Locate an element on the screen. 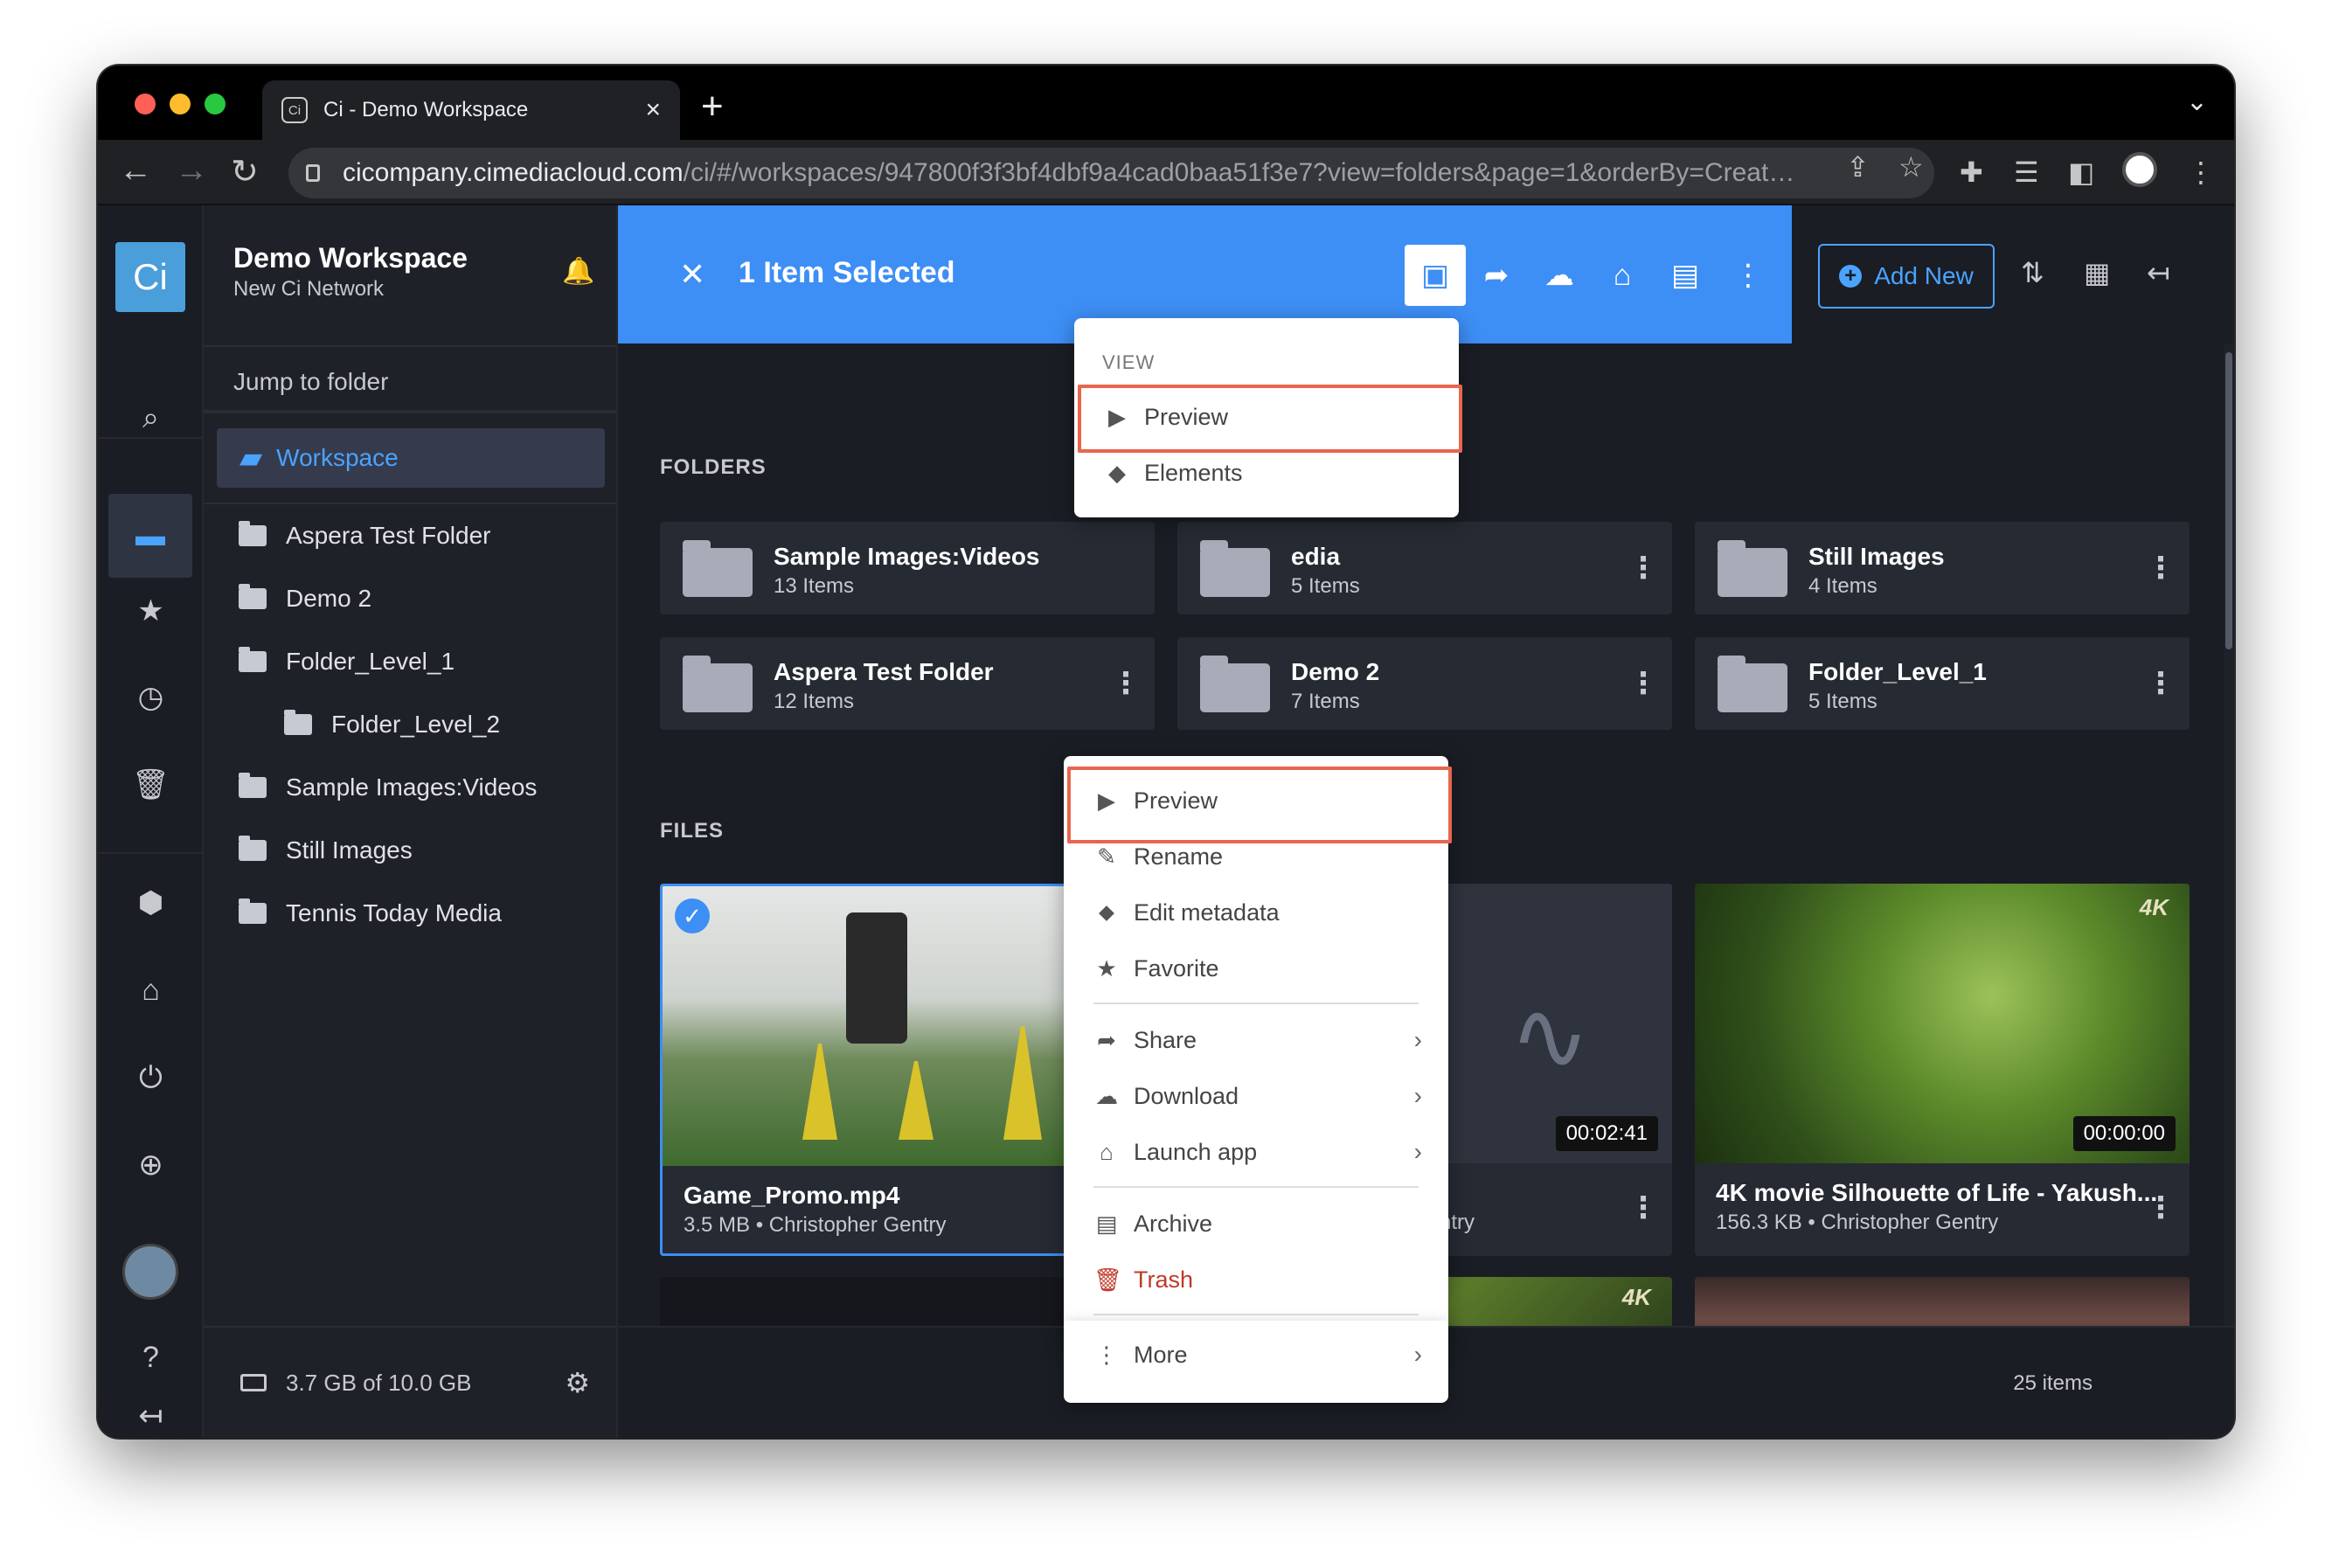  menu-item-rename: ✎ Rename is located at coordinates (1256, 857).